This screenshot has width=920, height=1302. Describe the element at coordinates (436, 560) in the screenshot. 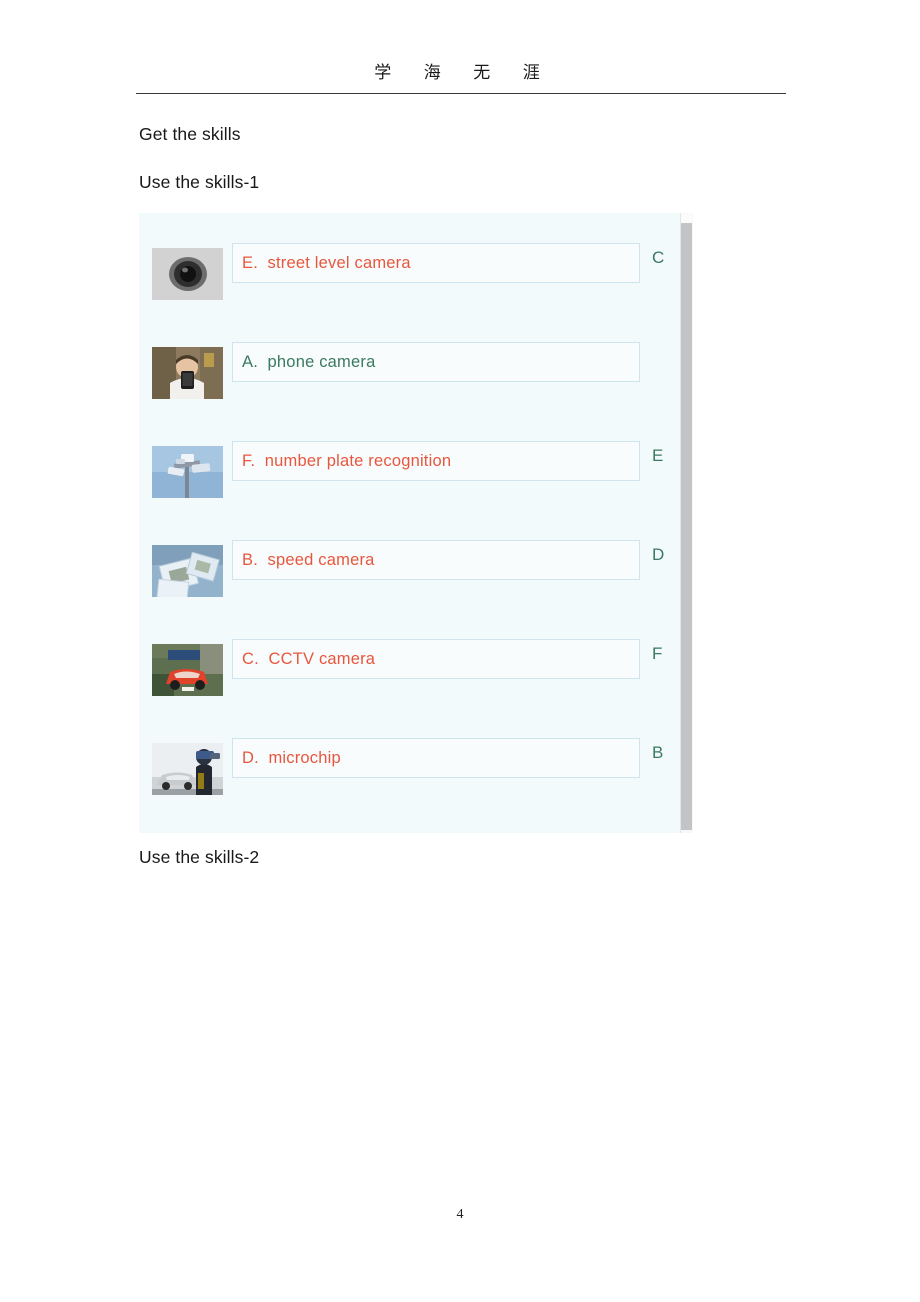

I see `answer-input: B. speed camera` at that location.